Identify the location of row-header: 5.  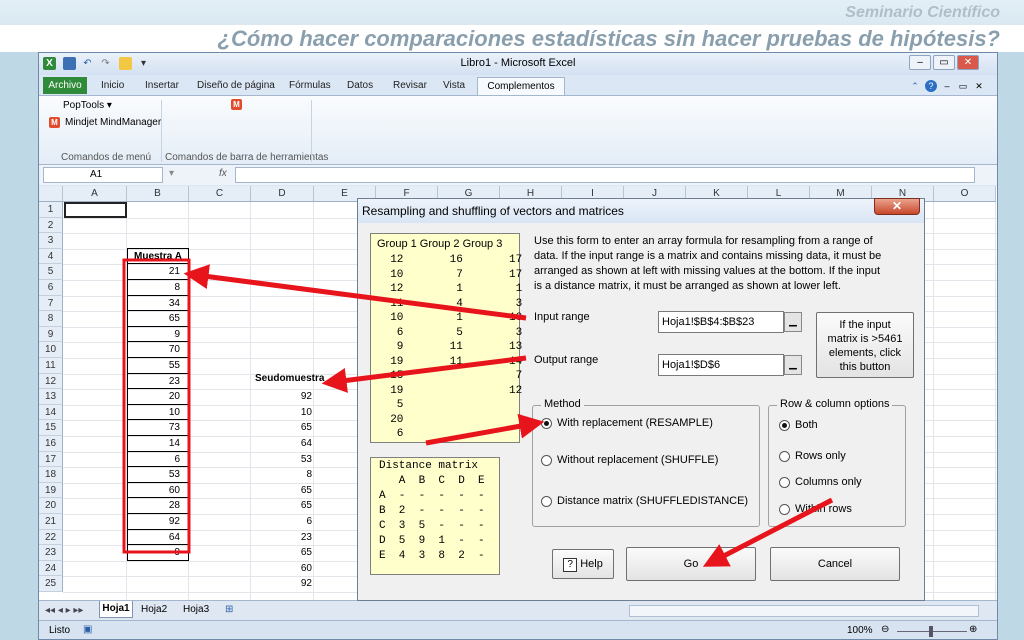
(51, 272).